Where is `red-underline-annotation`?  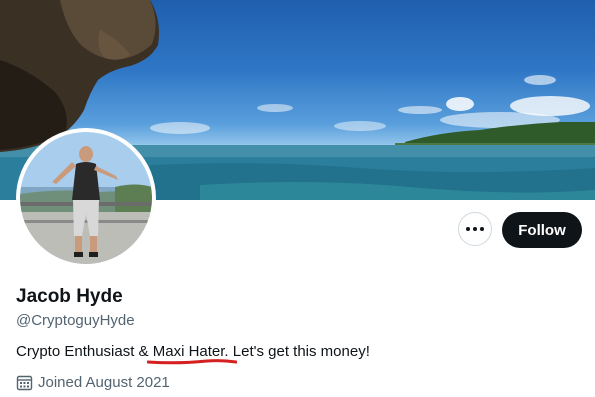 red-underline-annotation is located at coordinates (192, 362).